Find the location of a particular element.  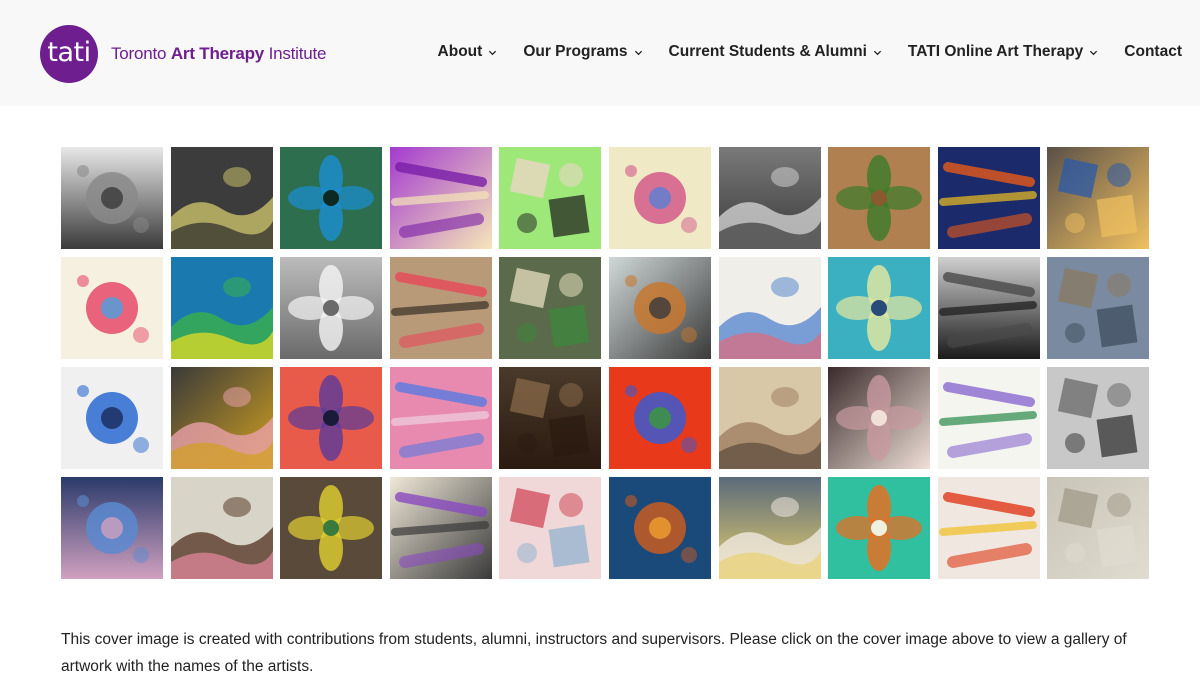

nav-item-about: About is located at coordinates (468, 52).